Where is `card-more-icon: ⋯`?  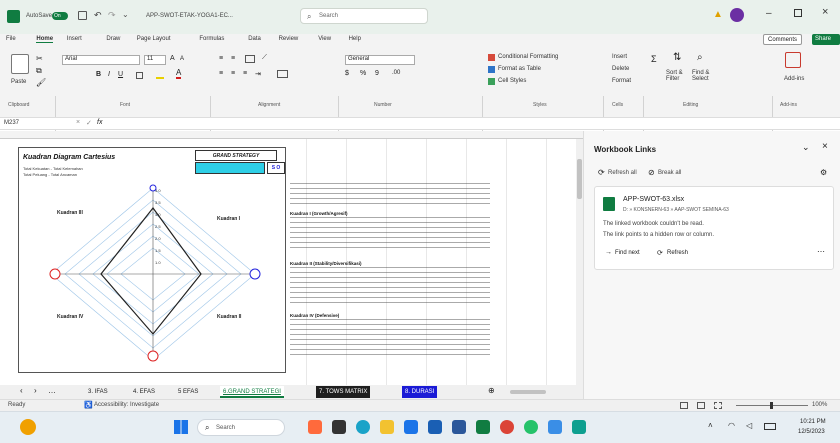 card-more-icon: ⋯ is located at coordinates (821, 251).